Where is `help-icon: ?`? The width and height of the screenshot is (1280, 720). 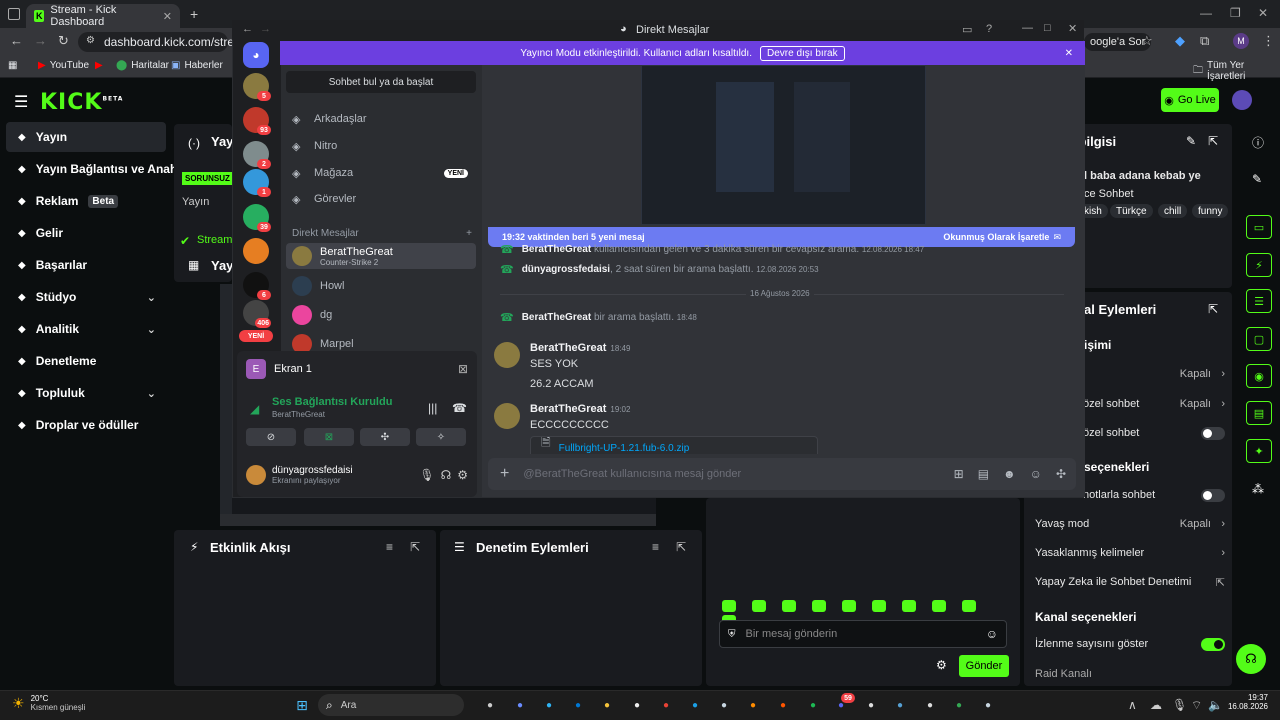
help-icon: ? is located at coordinates (989, 29).